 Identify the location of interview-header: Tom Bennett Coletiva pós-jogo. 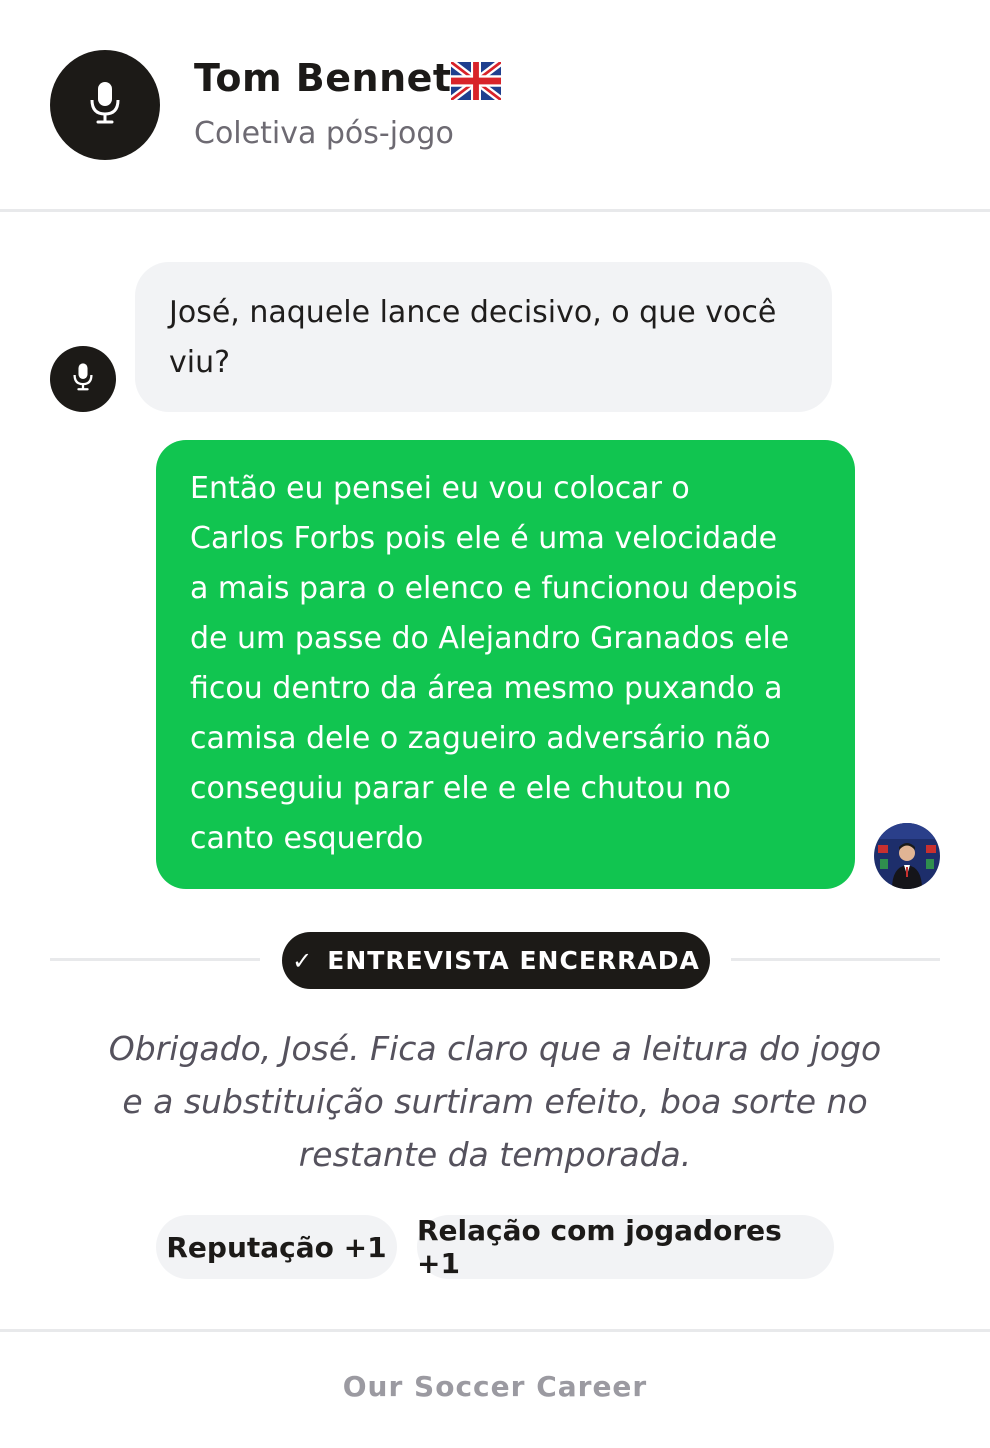
(495, 105).